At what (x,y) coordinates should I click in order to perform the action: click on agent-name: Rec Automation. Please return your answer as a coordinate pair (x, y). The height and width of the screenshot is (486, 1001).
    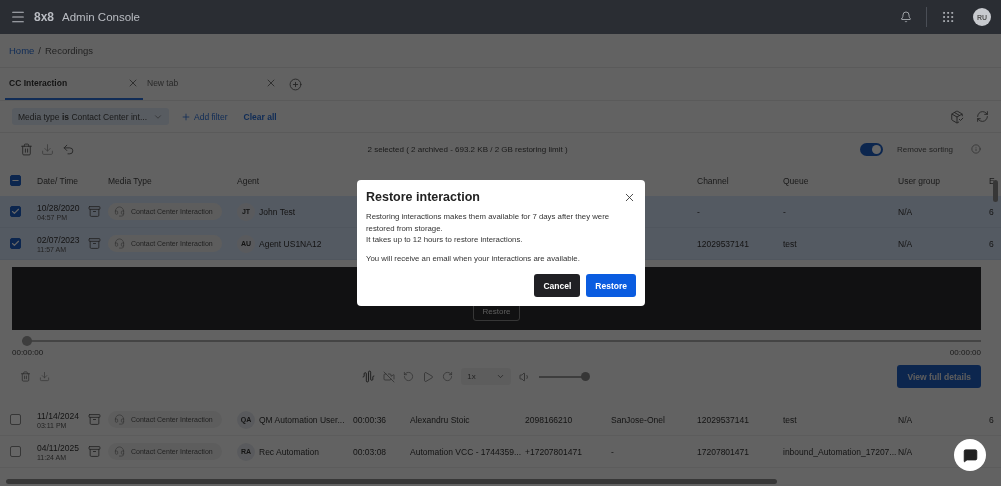
    Looking at the image, I should click on (289, 451).